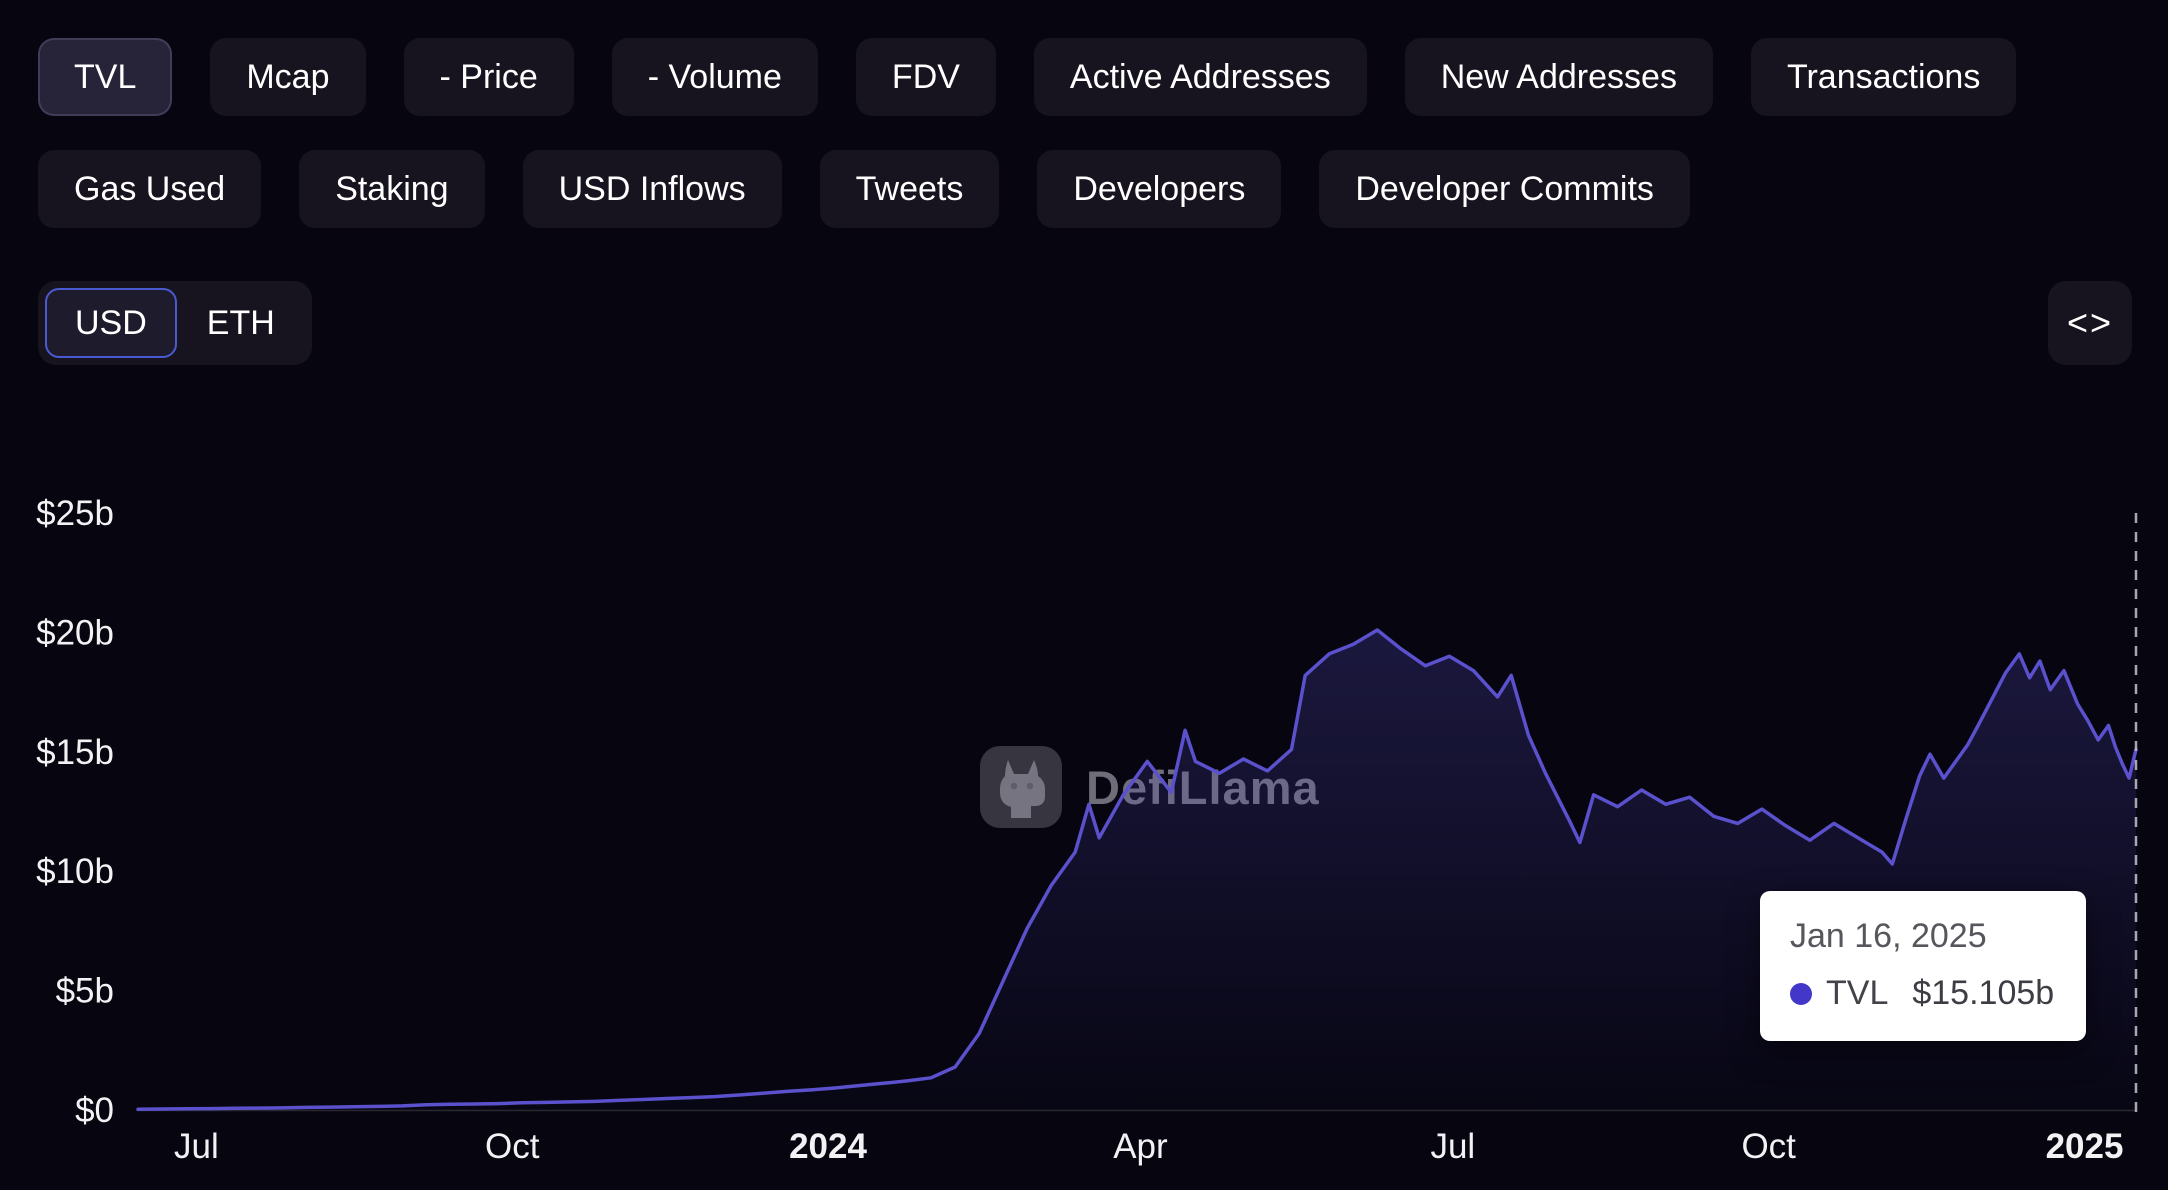 The height and width of the screenshot is (1190, 2168). Describe the element at coordinates (2085, 1146) in the screenshot. I see `x-axis-label-2025: 2025` at that location.